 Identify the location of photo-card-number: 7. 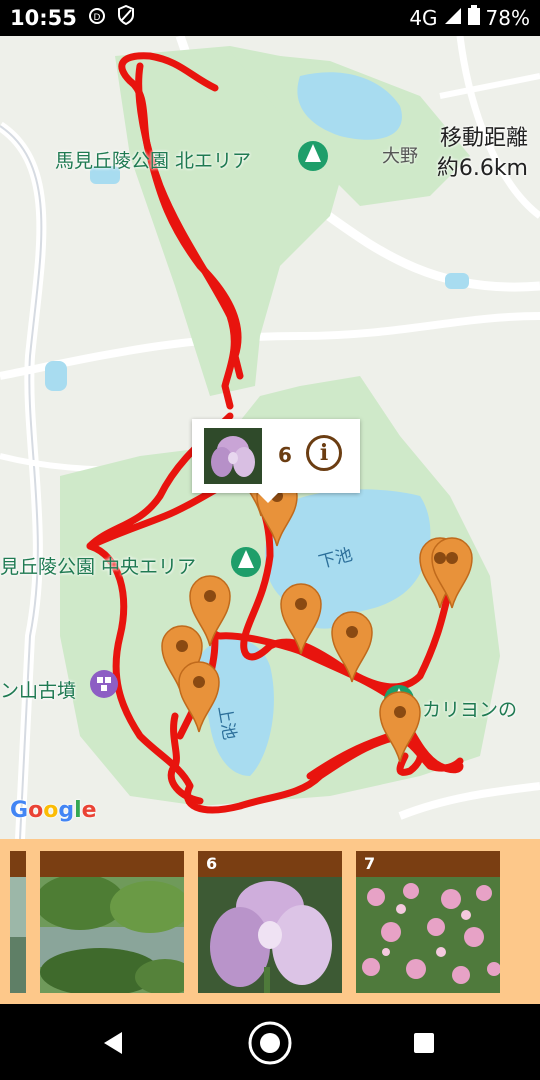
(370, 863).